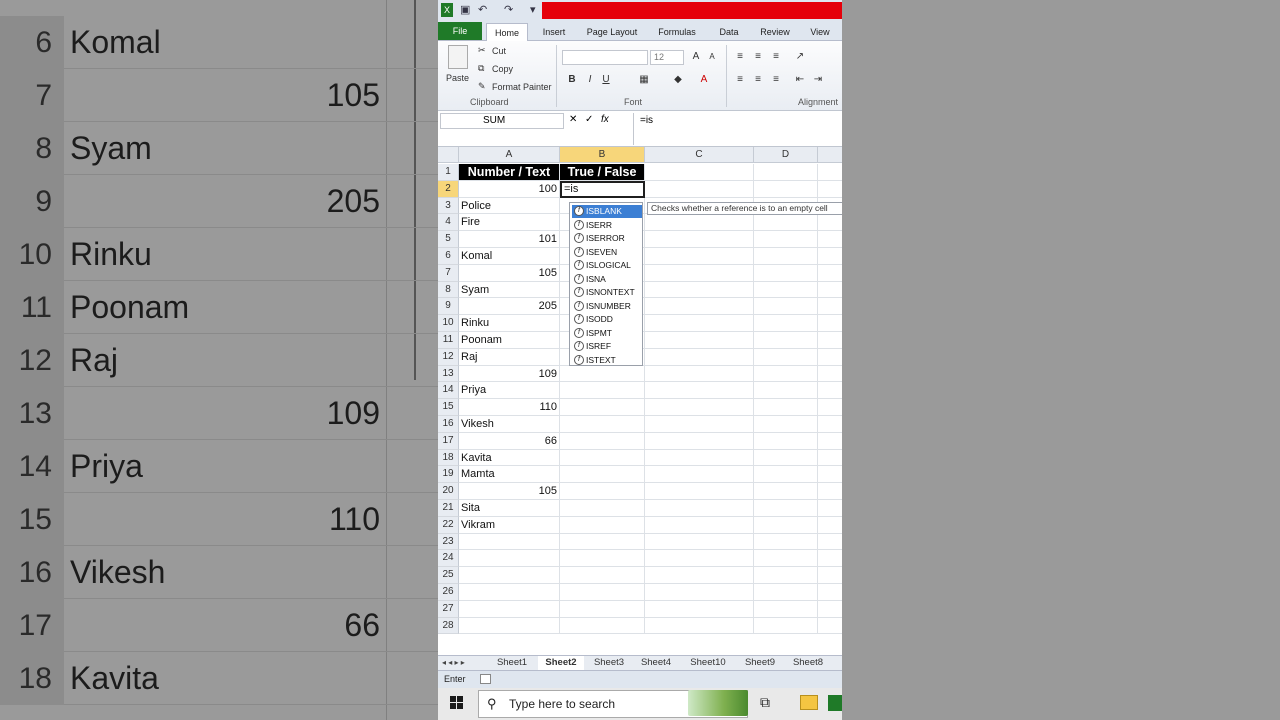 The height and width of the screenshot is (720, 1280). What do you see at coordinates (448, 491) in the screenshot?
I see `row-header: 20` at bounding box center [448, 491].